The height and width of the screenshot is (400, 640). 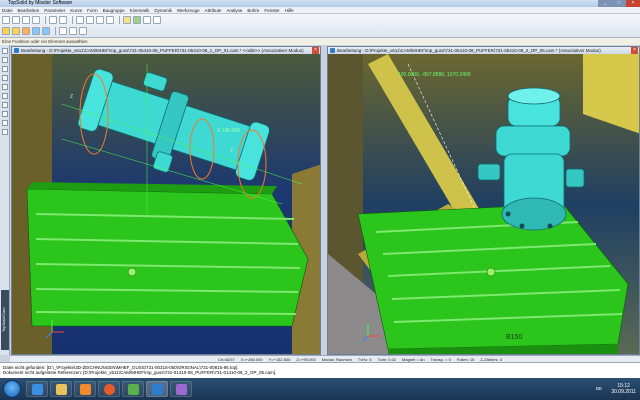 I want to click on line-tool-icon, so click(x=5, y=69).